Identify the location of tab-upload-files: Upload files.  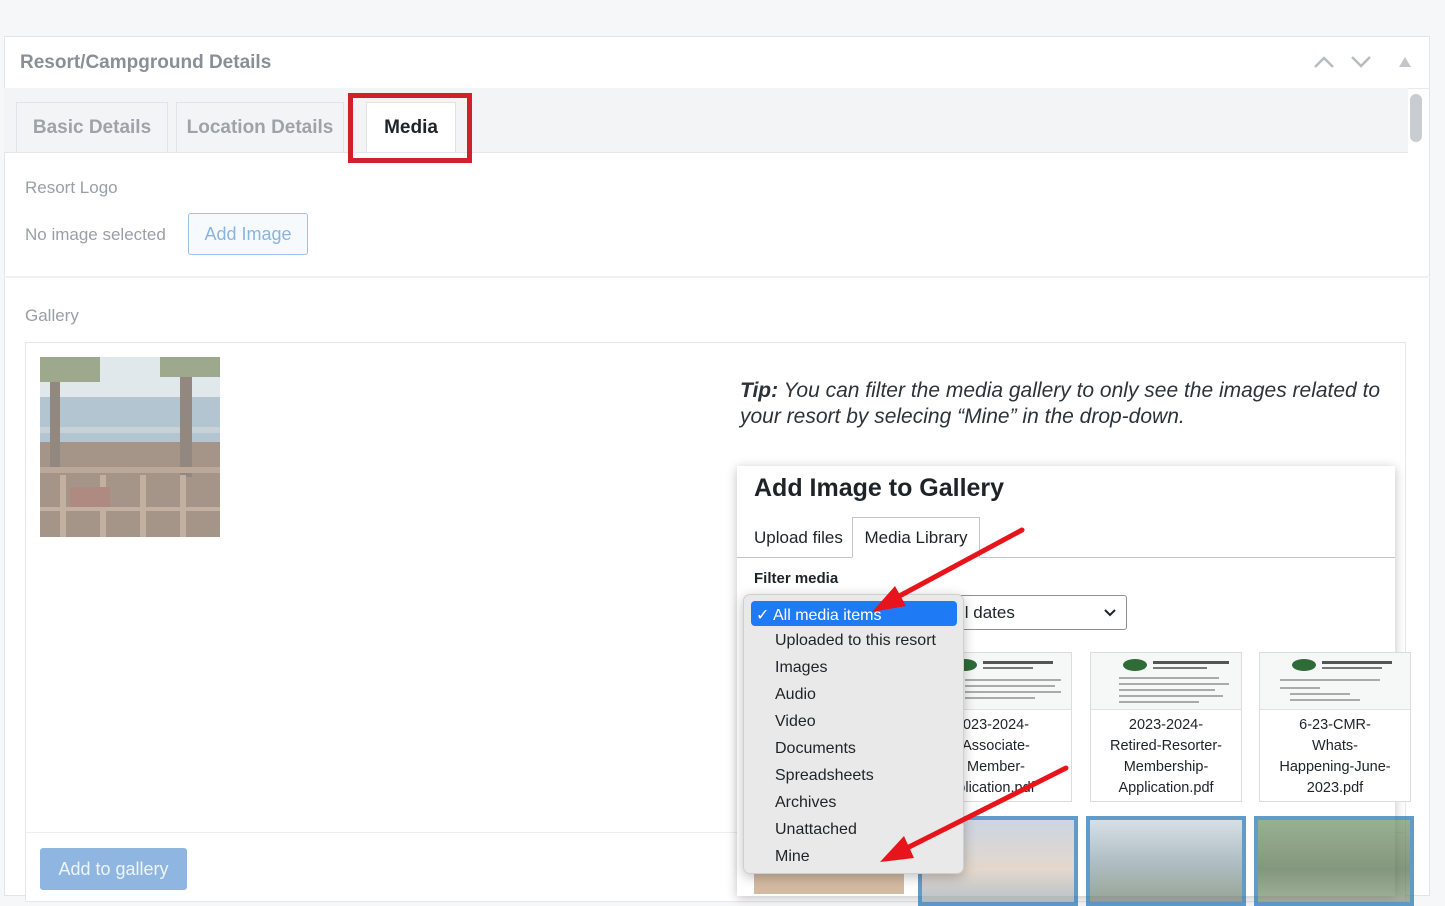
(798, 538).